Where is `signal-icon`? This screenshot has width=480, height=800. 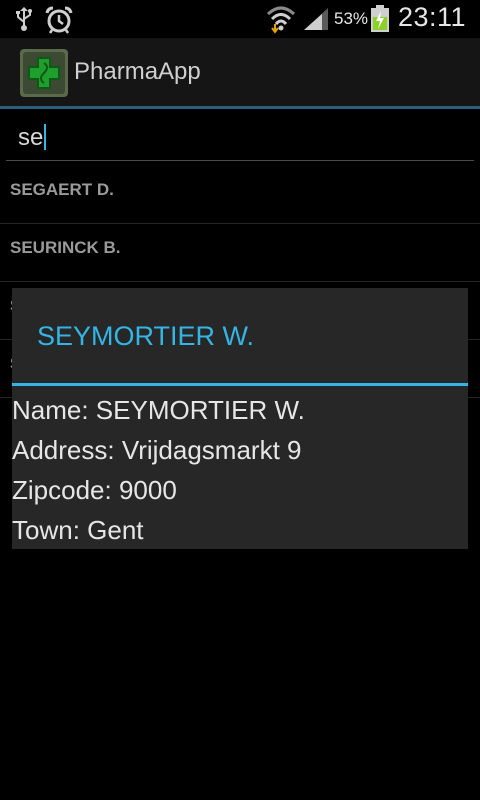
signal-icon is located at coordinates (316, 21).